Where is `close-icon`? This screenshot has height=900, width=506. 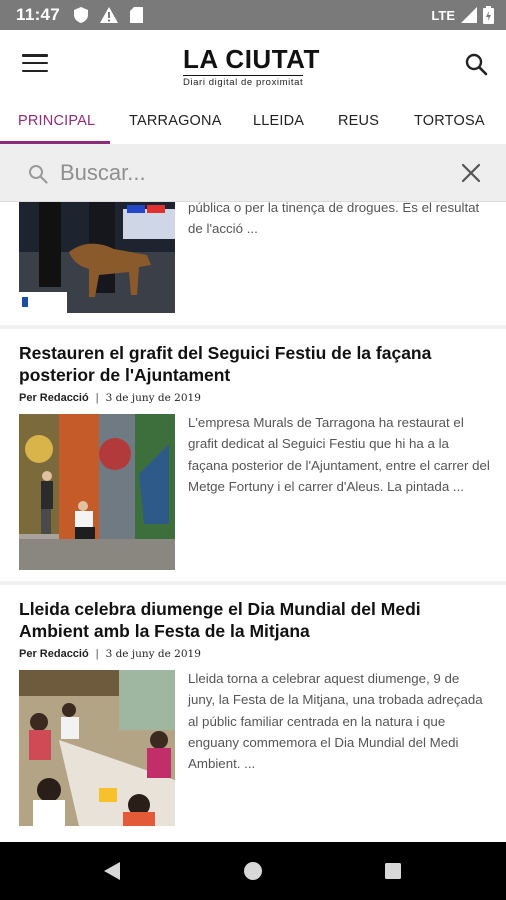 close-icon is located at coordinates (471, 173).